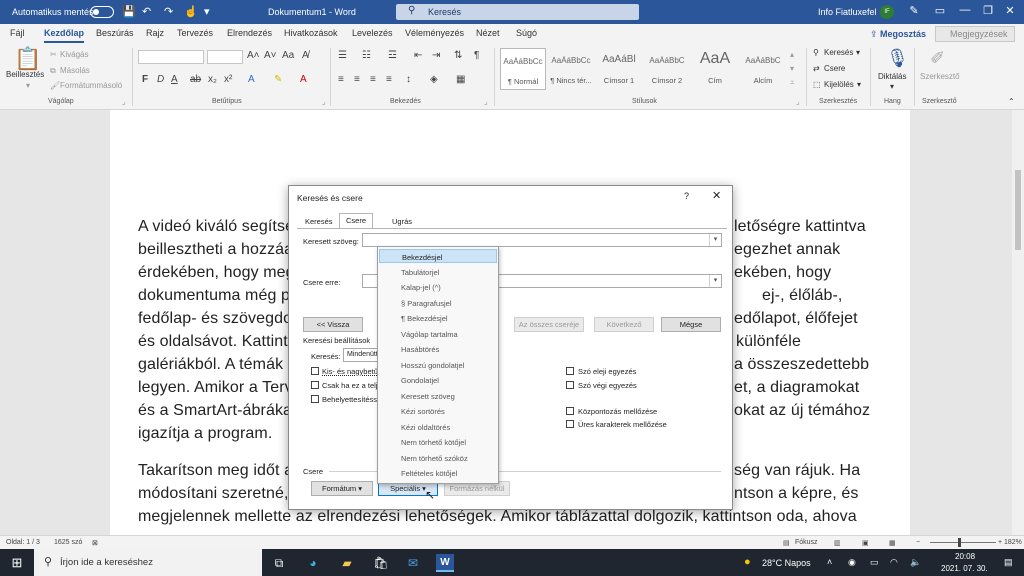 Image resolution: width=1024 pixels, height=576 pixels. I want to click on tab-find: Keresés, so click(319, 222).